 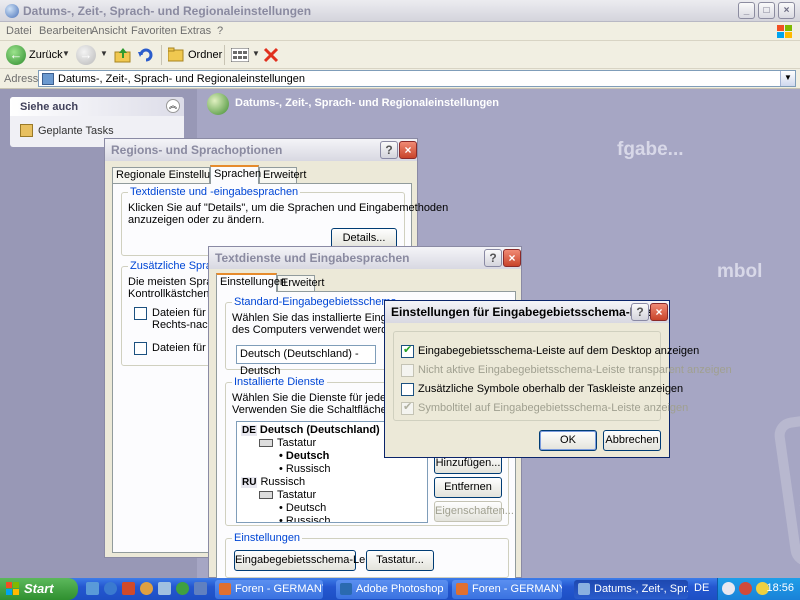 I want to click on show-langbar-checkbox, so click(x=407, y=350).